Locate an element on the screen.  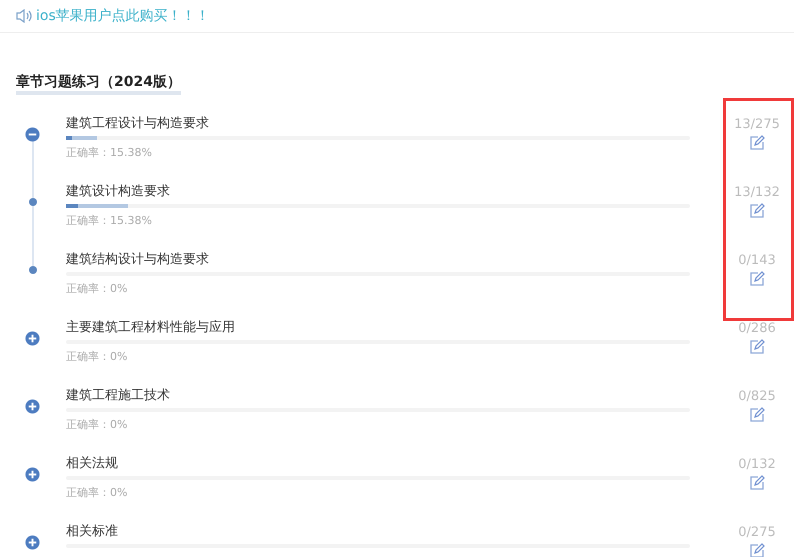
question-count: 0/132 is located at coordinates (757, 464).